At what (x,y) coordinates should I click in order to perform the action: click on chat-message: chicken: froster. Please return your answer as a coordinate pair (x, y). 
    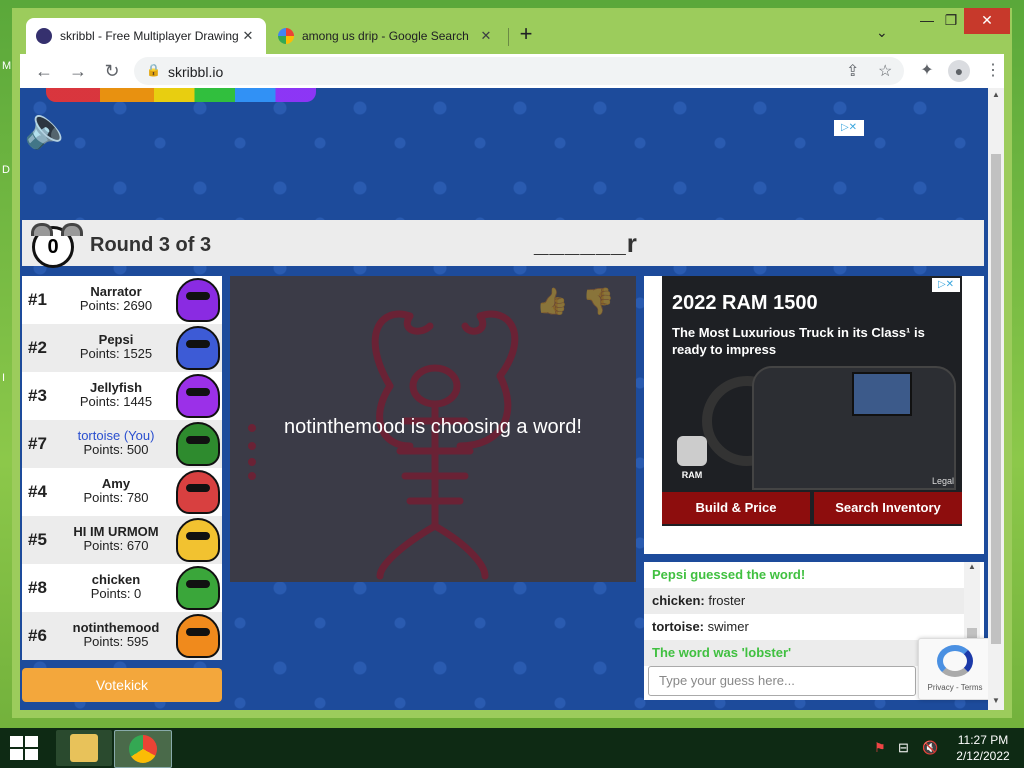
    Looking at the image, I should click on (804, 601).